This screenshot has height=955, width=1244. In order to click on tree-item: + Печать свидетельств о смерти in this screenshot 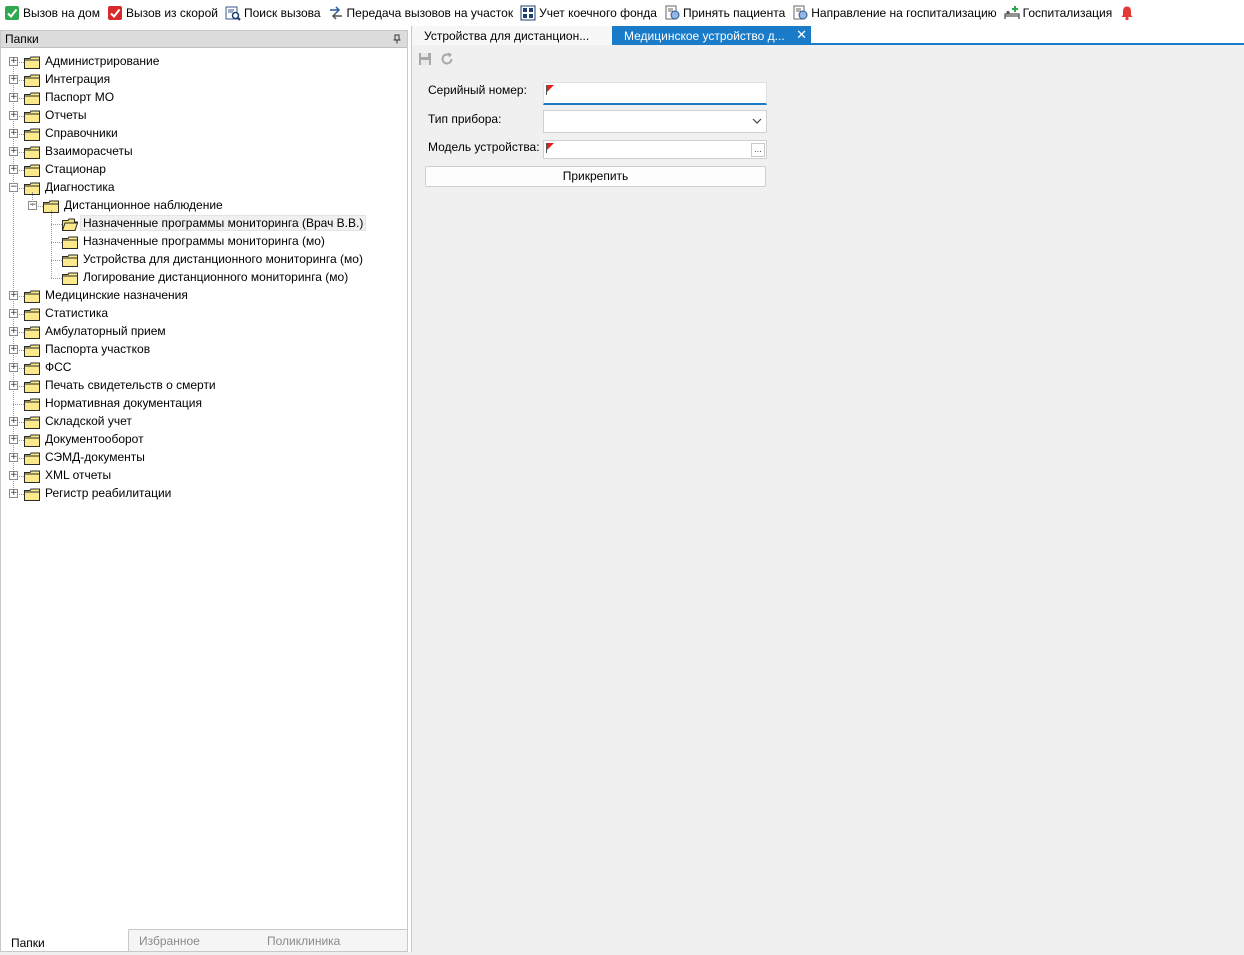, I will do `click(204, 386)`.